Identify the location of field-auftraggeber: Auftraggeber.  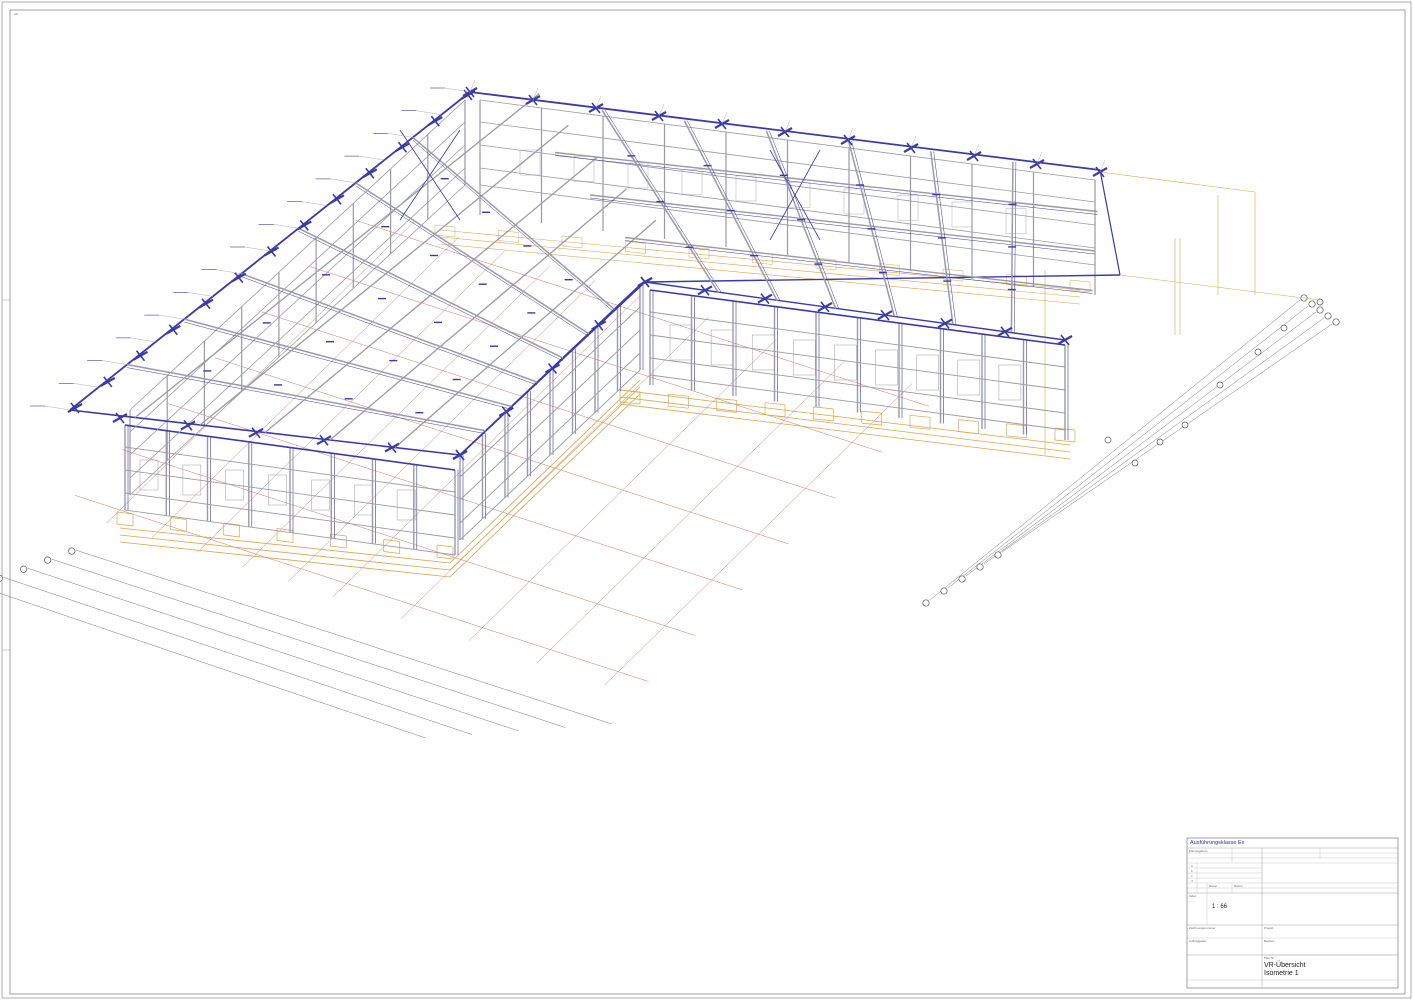
(1198, 941).